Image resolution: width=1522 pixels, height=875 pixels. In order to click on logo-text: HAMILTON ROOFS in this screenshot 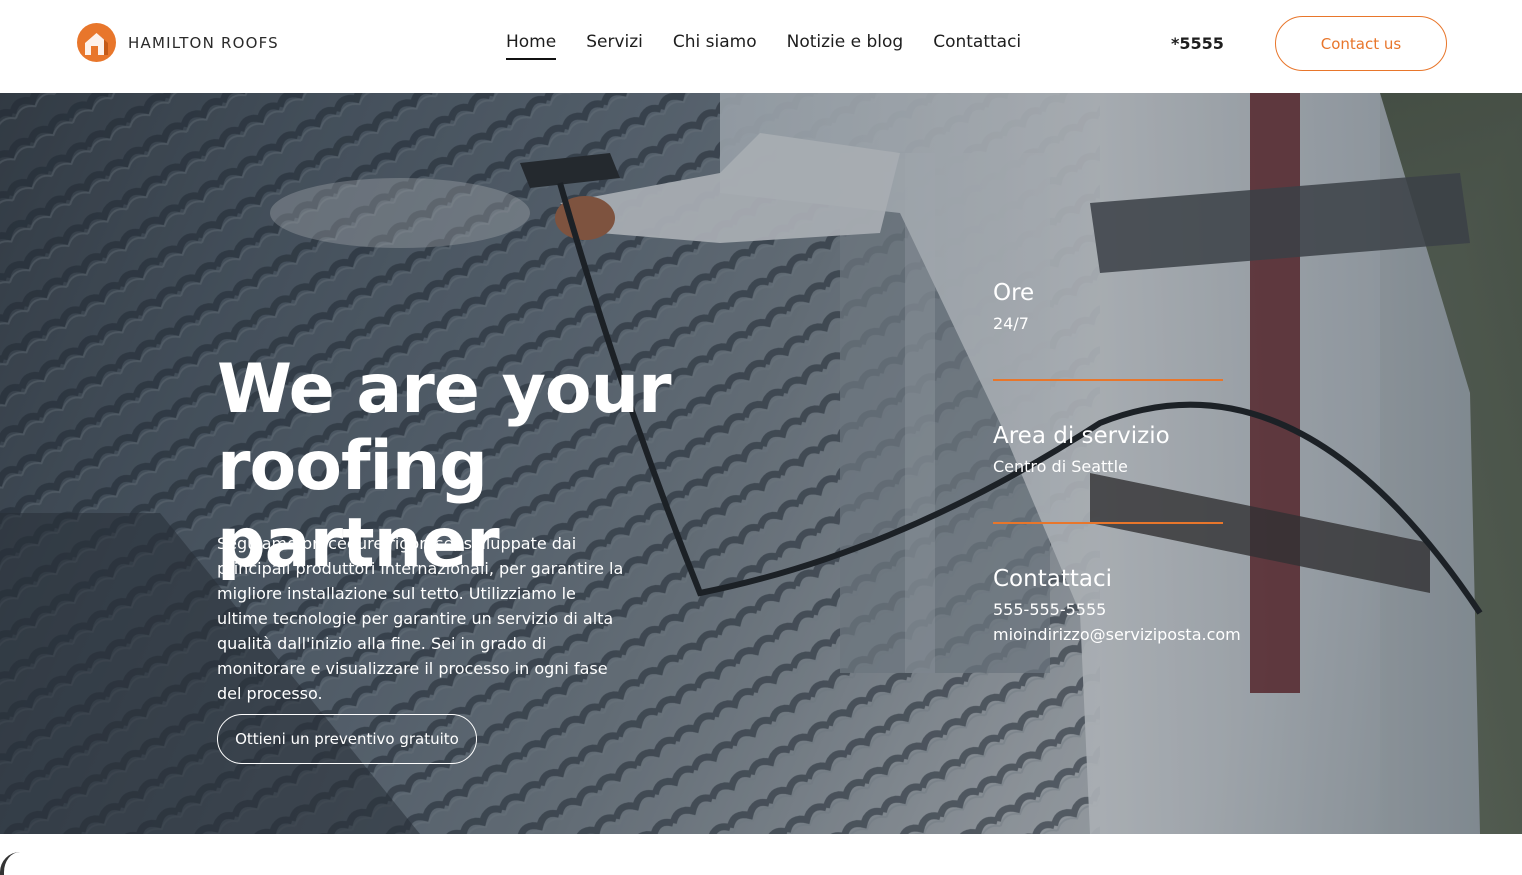, I will do `click(203, 42)`.